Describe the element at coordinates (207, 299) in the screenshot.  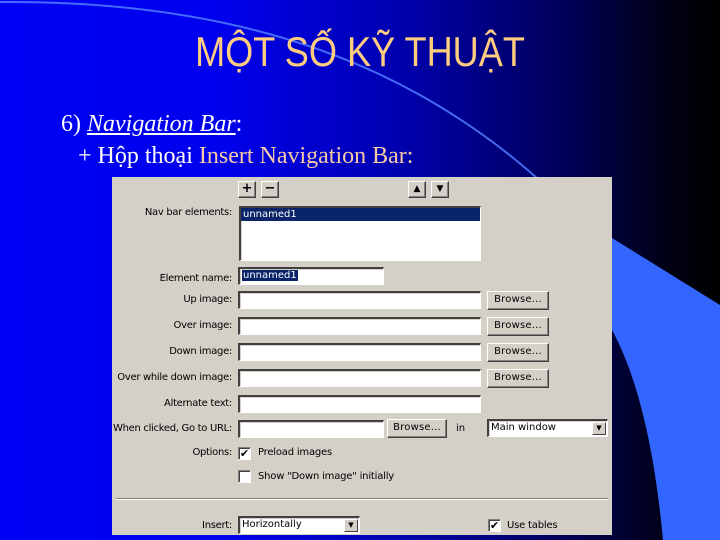
I see `up-image-label: Up image:` at that location.